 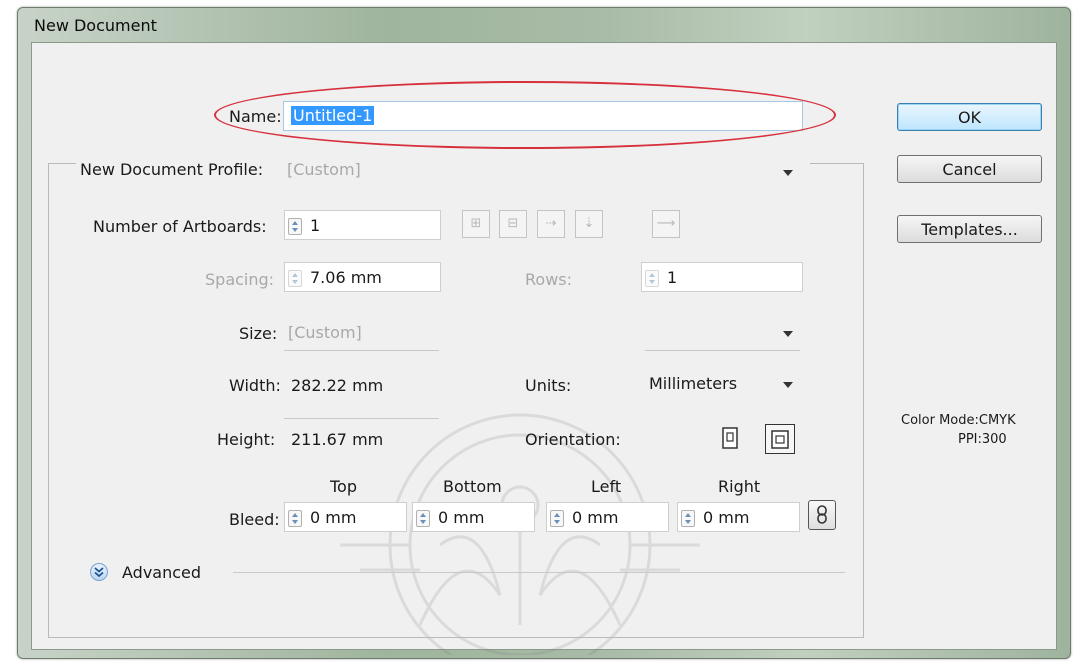 I want to click on height-value: 211.67 mm, so click(x=337, y=439).